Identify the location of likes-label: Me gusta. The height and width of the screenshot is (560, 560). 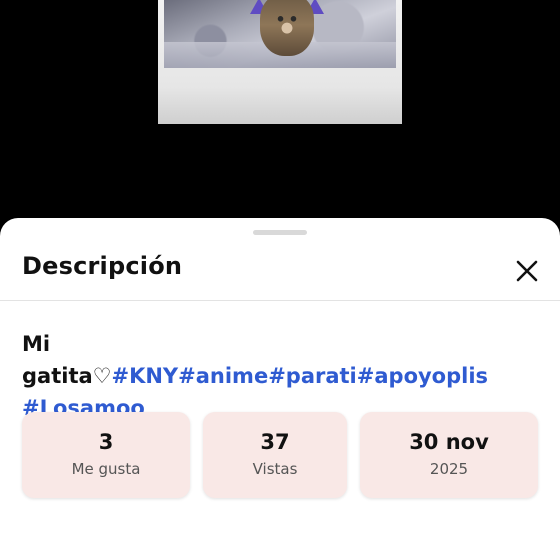
(106, 469).